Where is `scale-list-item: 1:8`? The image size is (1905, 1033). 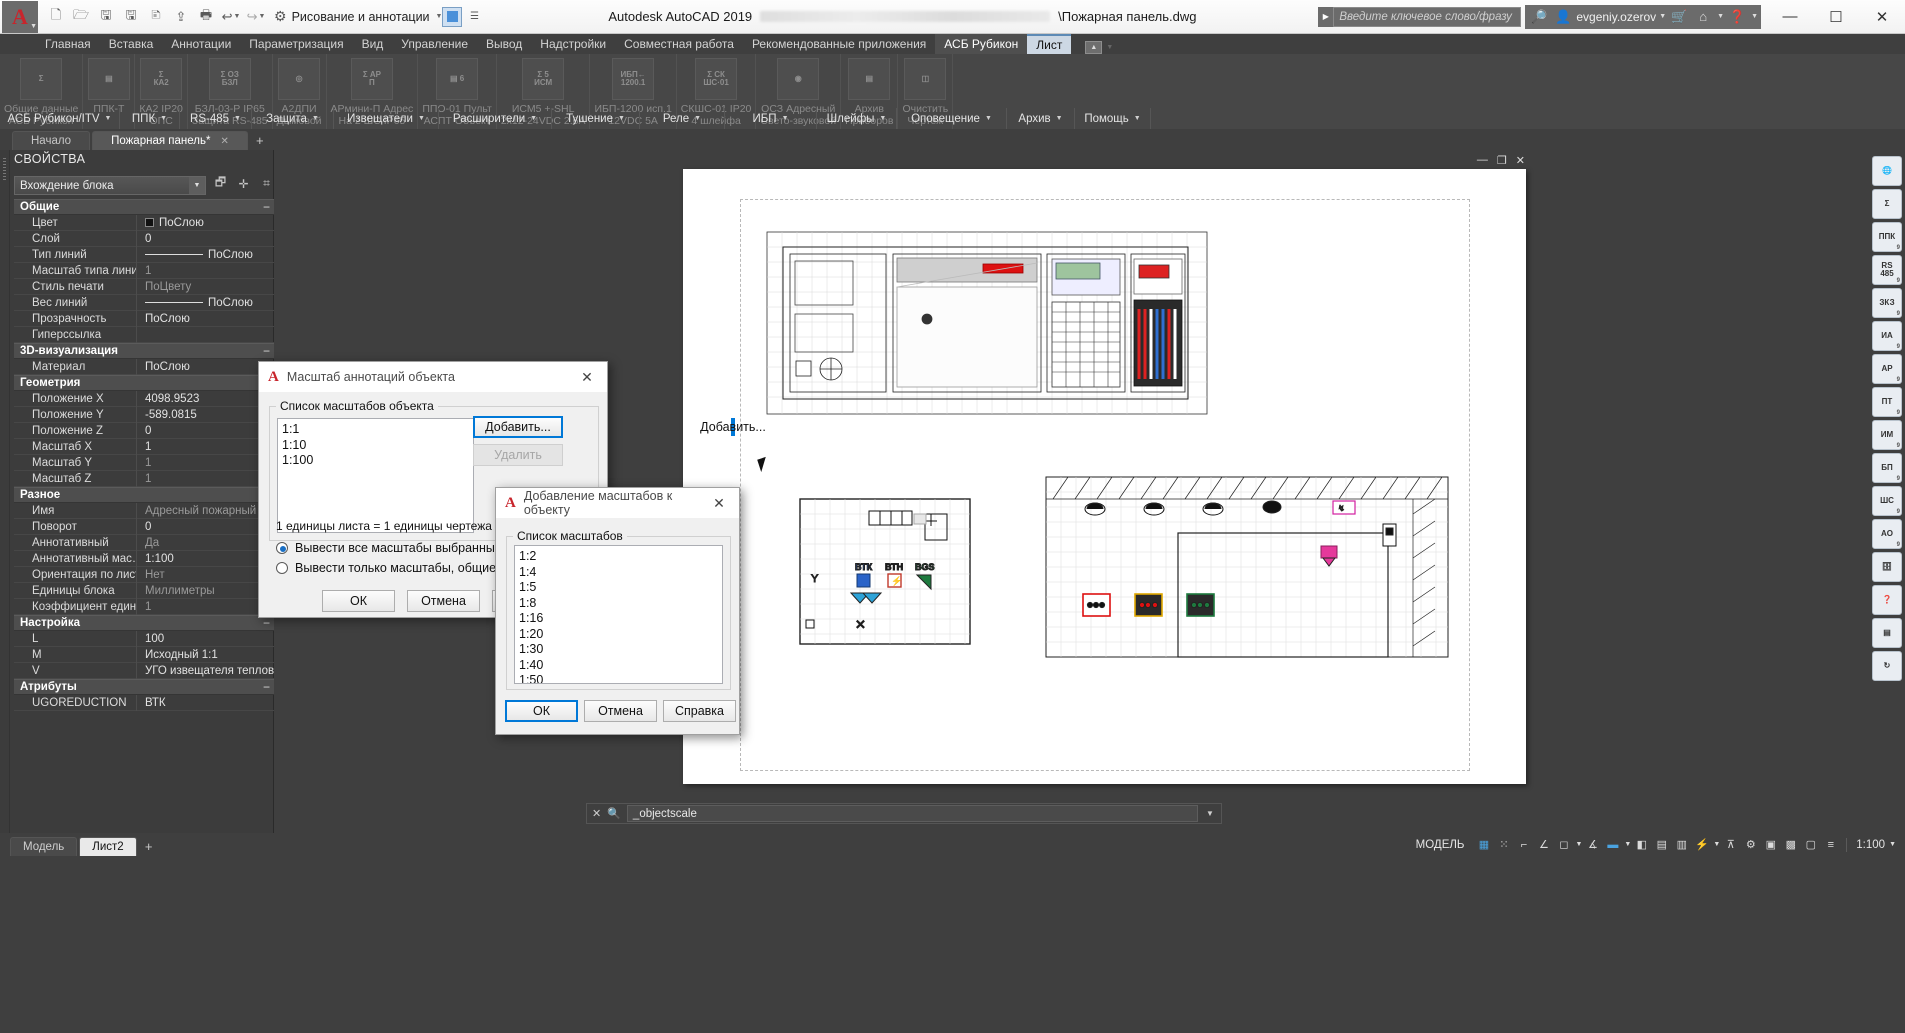
scale-list-item: 1:8 is located at coordinates (620, 604).